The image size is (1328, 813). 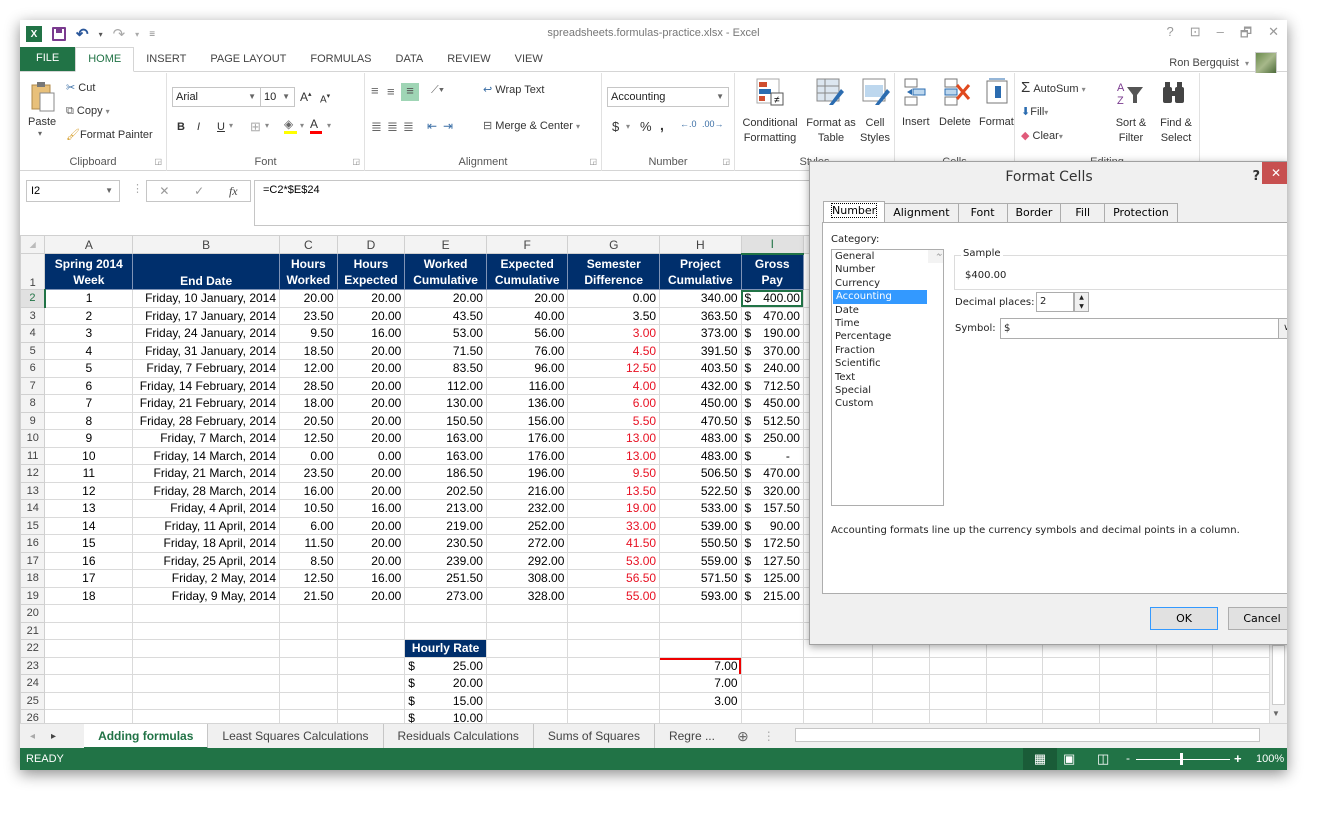 I want to click on expected-cumulative-cell: 136.00, so click(x=527, y=403).